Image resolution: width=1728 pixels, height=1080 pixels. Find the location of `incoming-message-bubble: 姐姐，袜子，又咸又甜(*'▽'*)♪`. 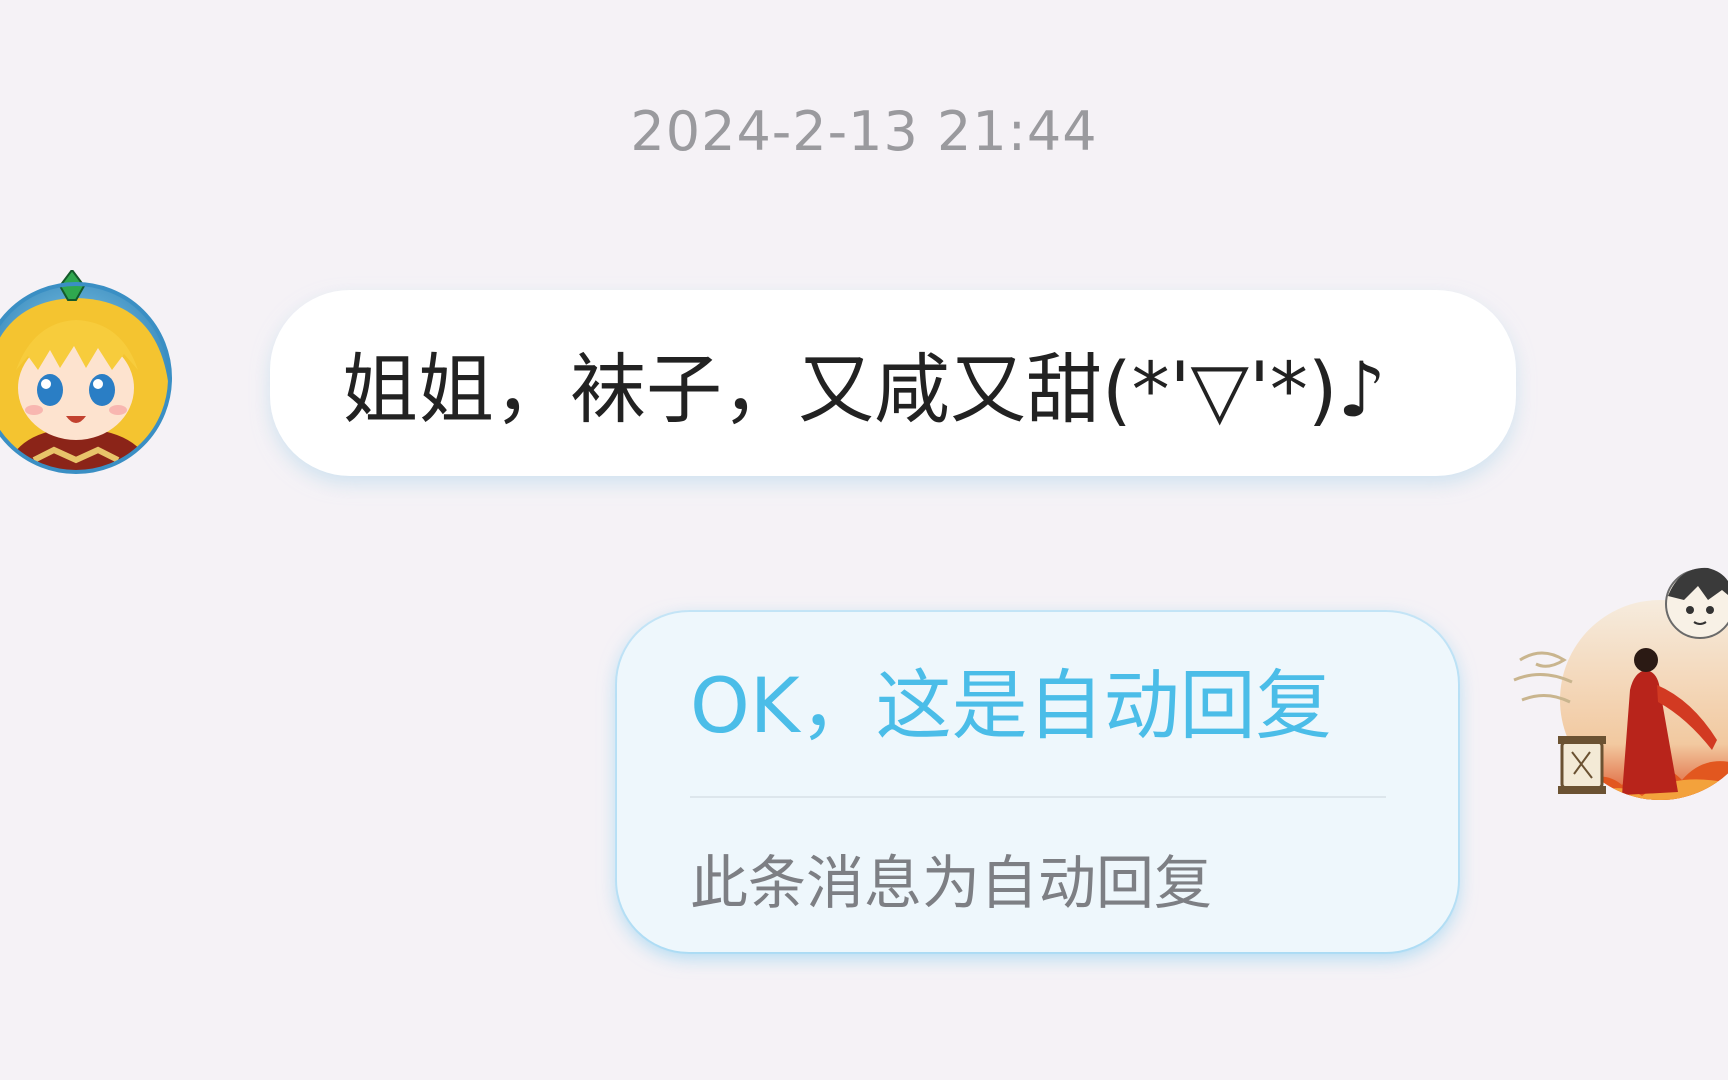

incoming-message-bubble: 姐姐，袜子，又咸又甜(*'▽'*)♪ is located at coordinates (893, 383).